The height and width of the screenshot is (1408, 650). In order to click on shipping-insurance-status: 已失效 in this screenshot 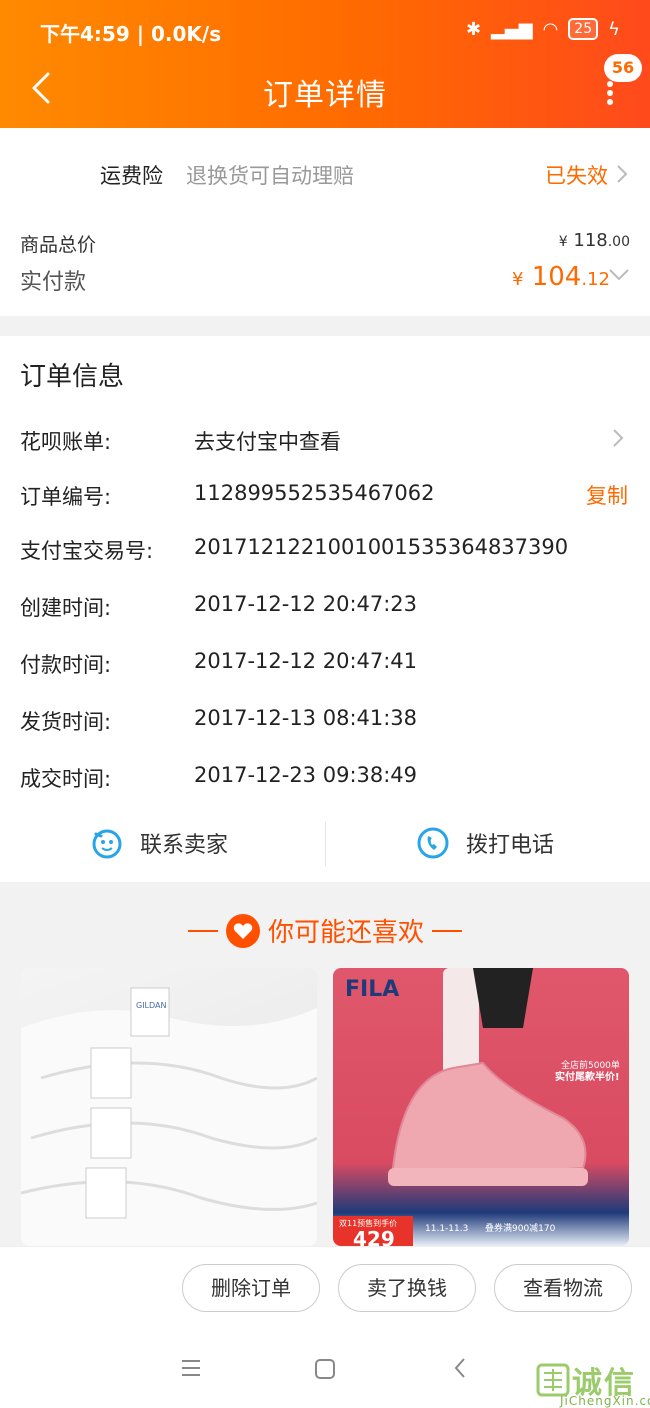, I will do `click(576, 175)`.